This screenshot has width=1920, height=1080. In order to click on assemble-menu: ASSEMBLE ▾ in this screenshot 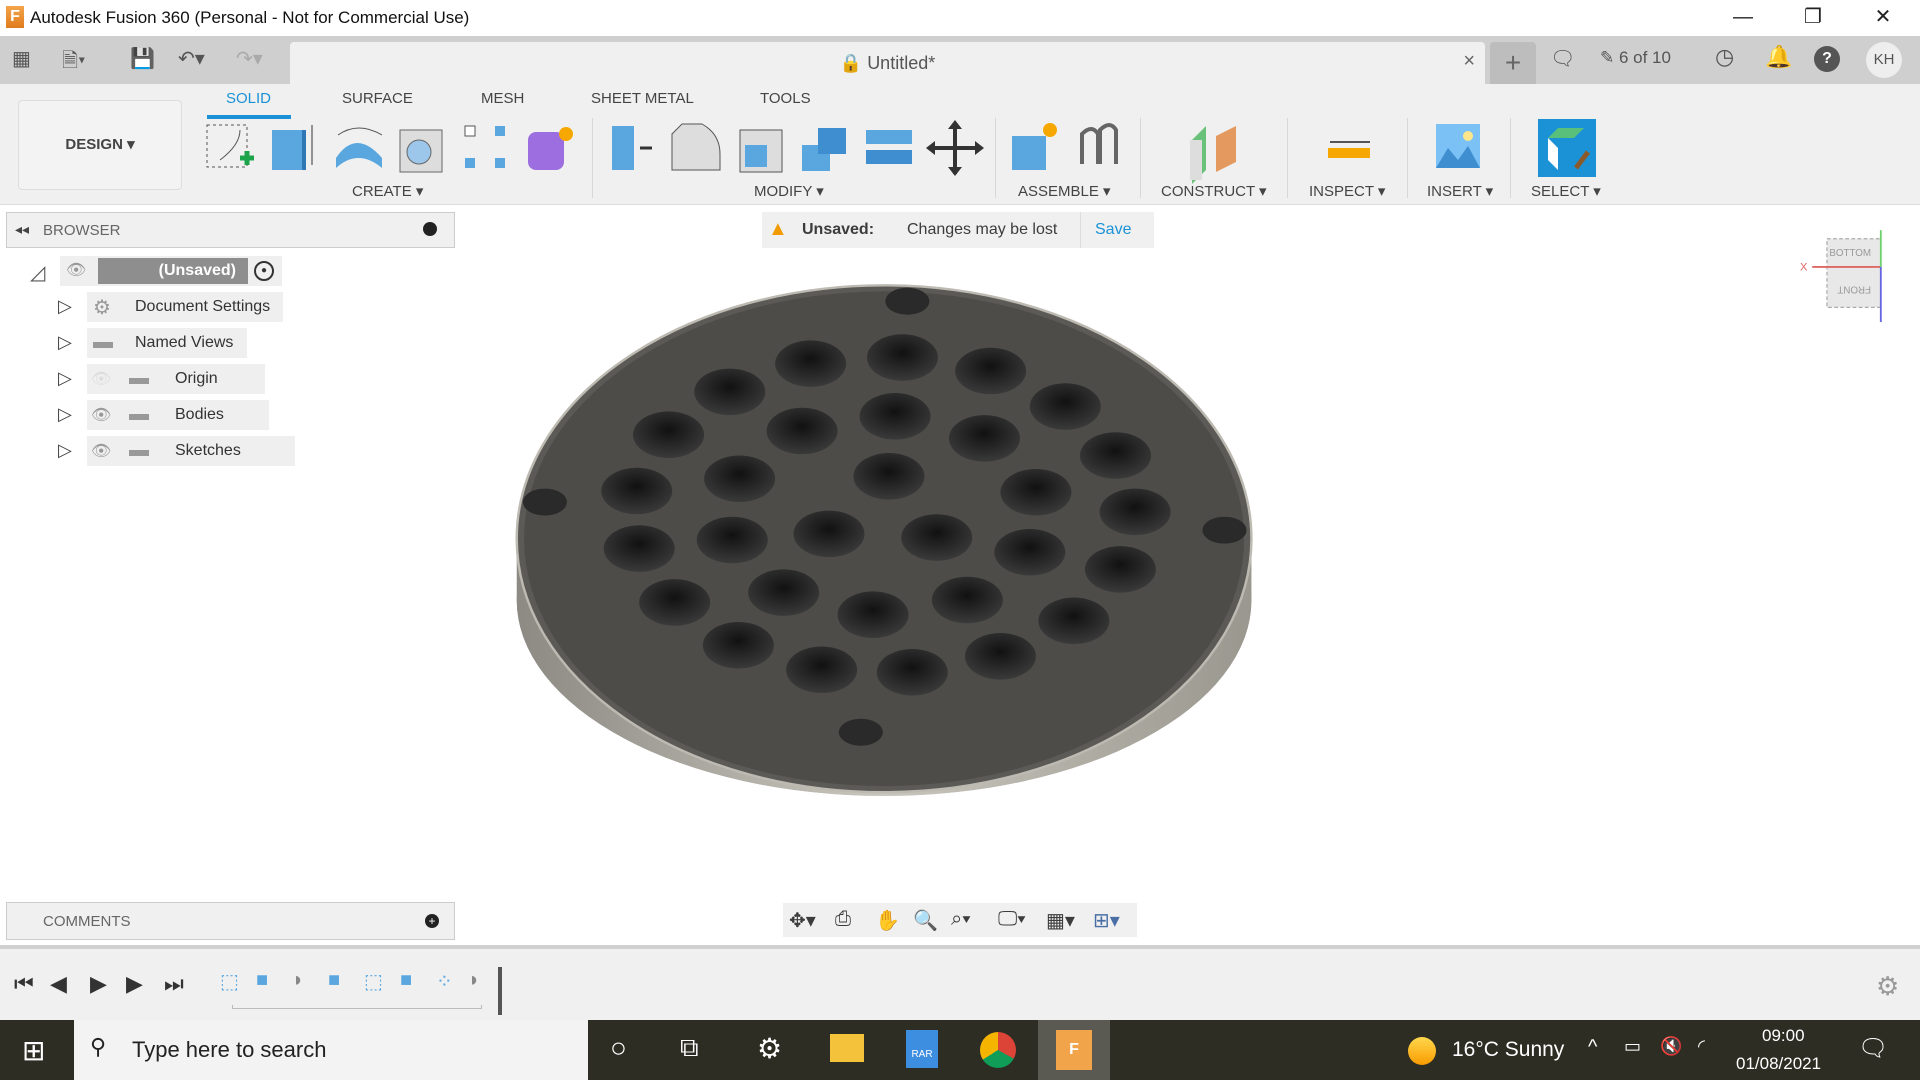, I will do `click(1064, 191)`.